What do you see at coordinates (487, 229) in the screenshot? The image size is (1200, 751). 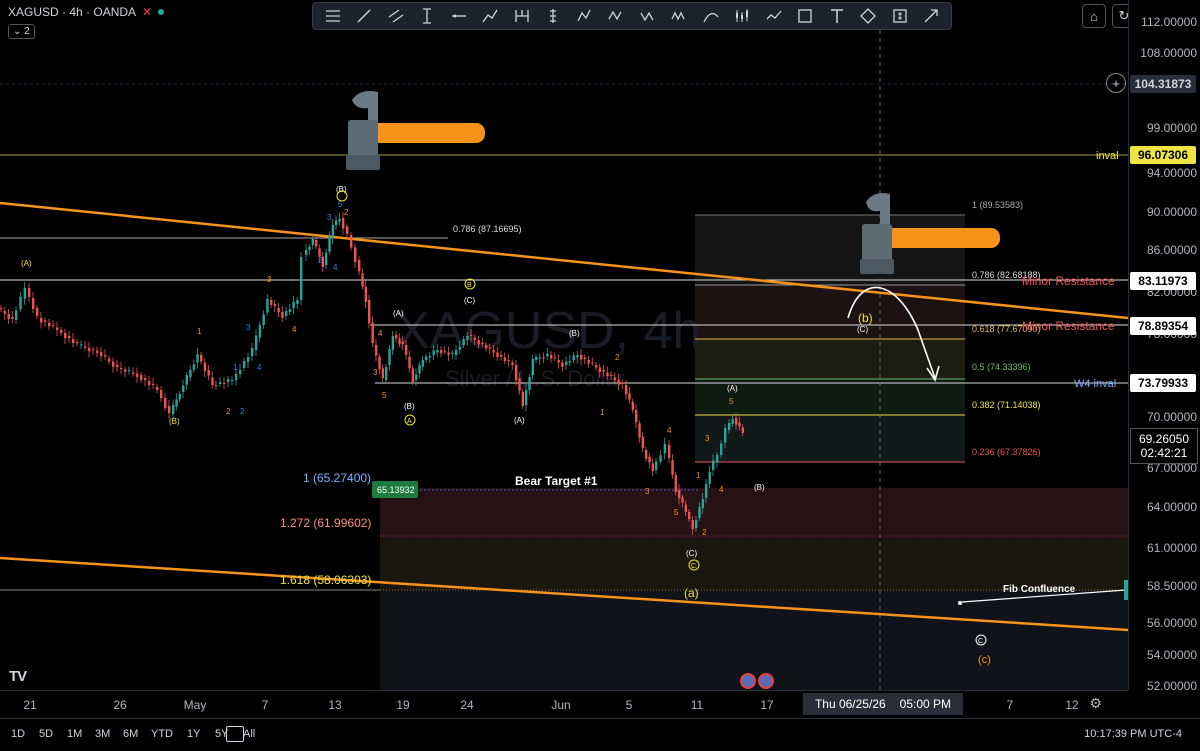 I see `fib-786-left-label: 0.786 (87.16695)` at bounding box center [487, 229].